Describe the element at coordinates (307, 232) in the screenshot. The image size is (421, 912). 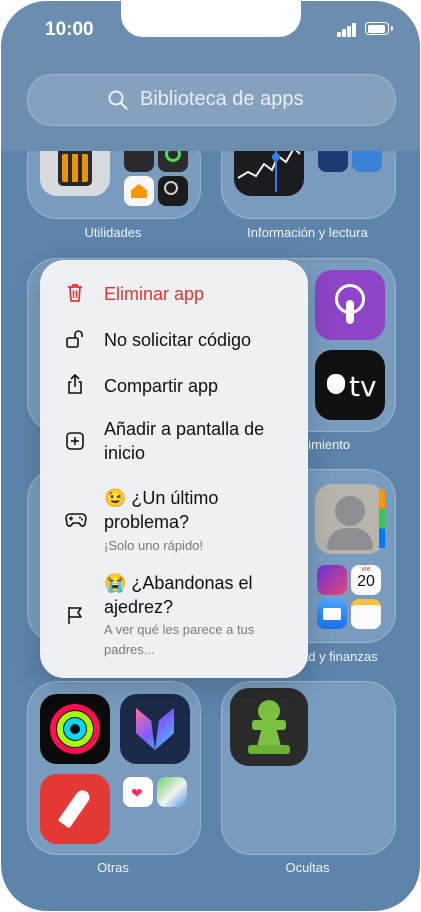
I see `folder-label-informacion: Información y lectura` at that location.